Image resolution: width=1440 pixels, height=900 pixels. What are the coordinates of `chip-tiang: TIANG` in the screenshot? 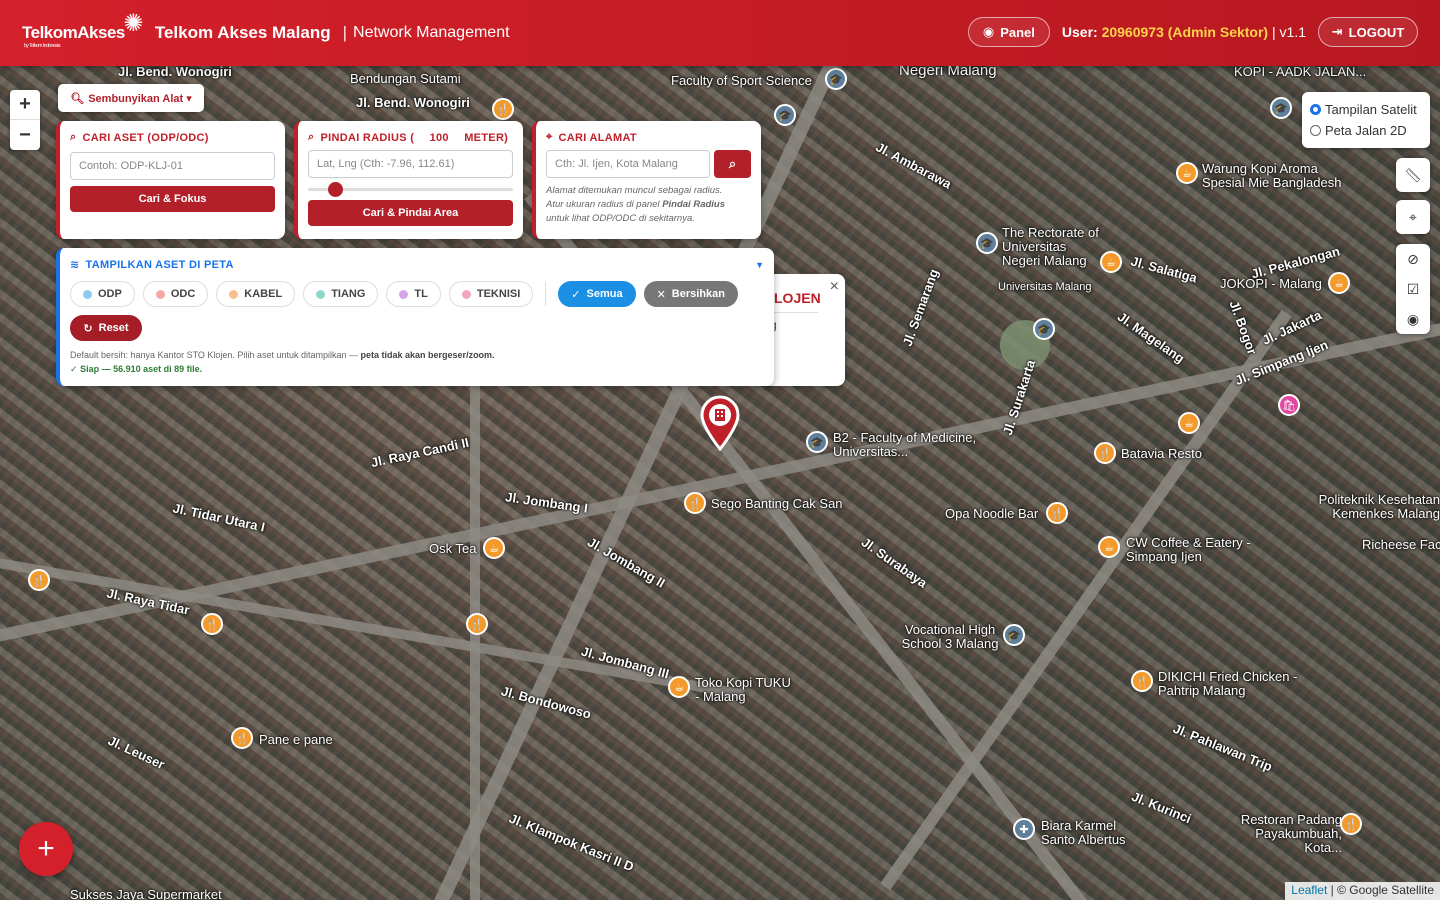 It's located at (341, 294).